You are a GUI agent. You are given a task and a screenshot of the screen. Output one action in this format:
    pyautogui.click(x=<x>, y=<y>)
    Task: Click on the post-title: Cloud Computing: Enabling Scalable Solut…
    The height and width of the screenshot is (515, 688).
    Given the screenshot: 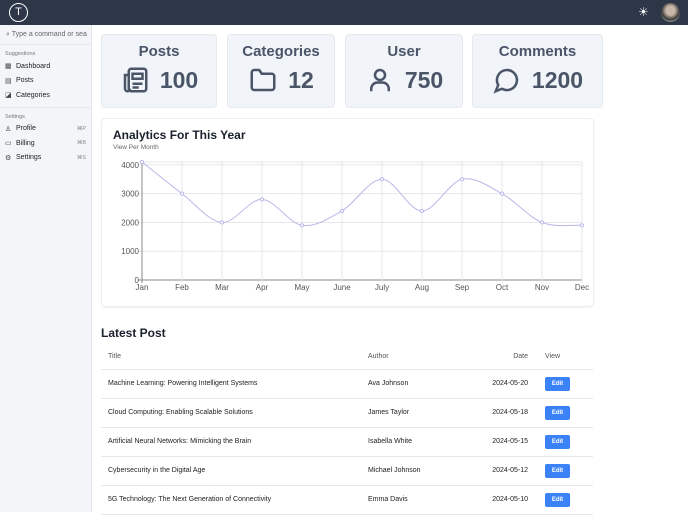 What is the action you would take?
    pyautogui.click(x=231, y=413)
    